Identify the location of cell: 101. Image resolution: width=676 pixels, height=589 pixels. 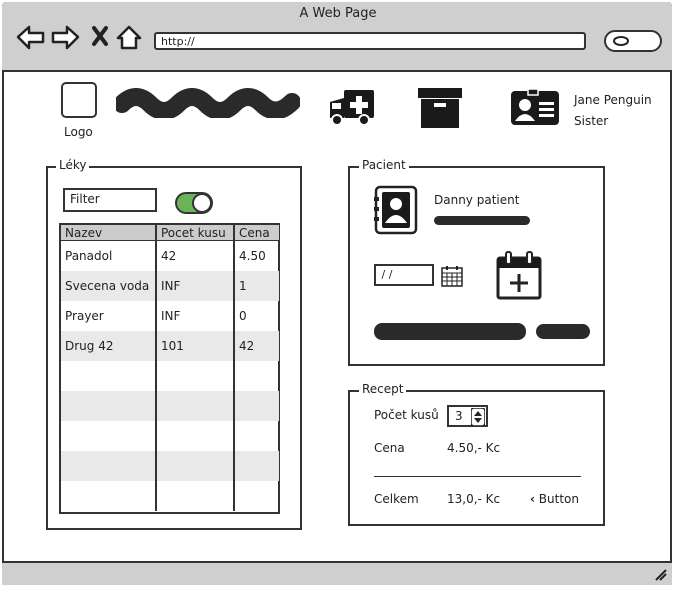
(195, 346).